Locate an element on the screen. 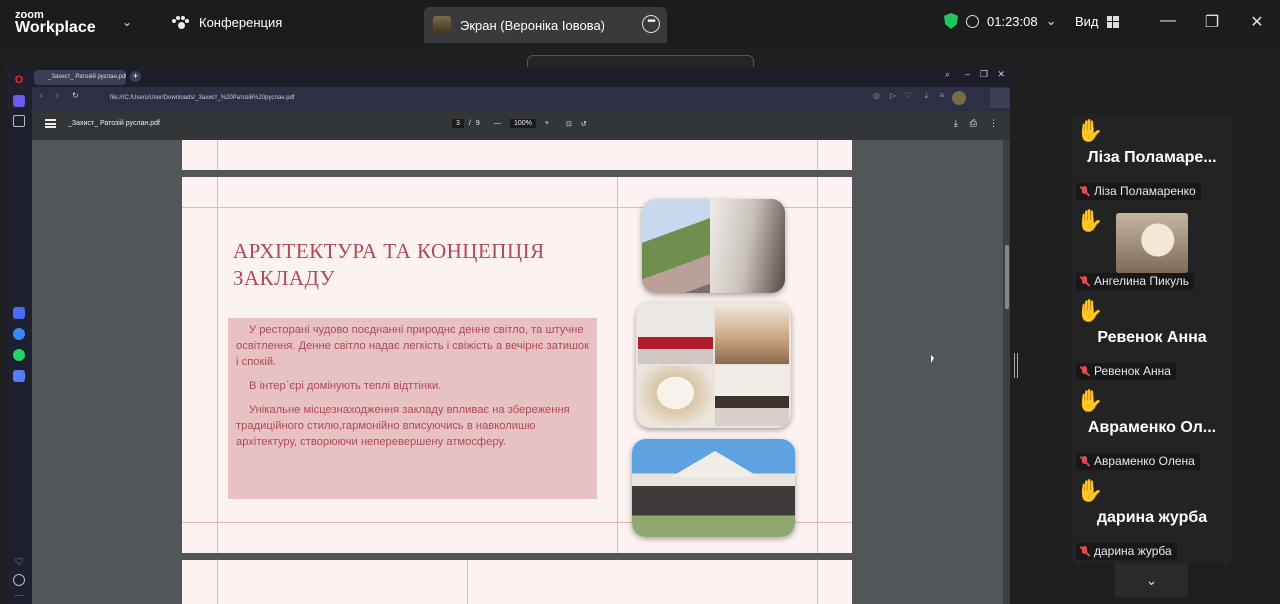  restore-icon: ❐ is located at coordinates (1212, 22).